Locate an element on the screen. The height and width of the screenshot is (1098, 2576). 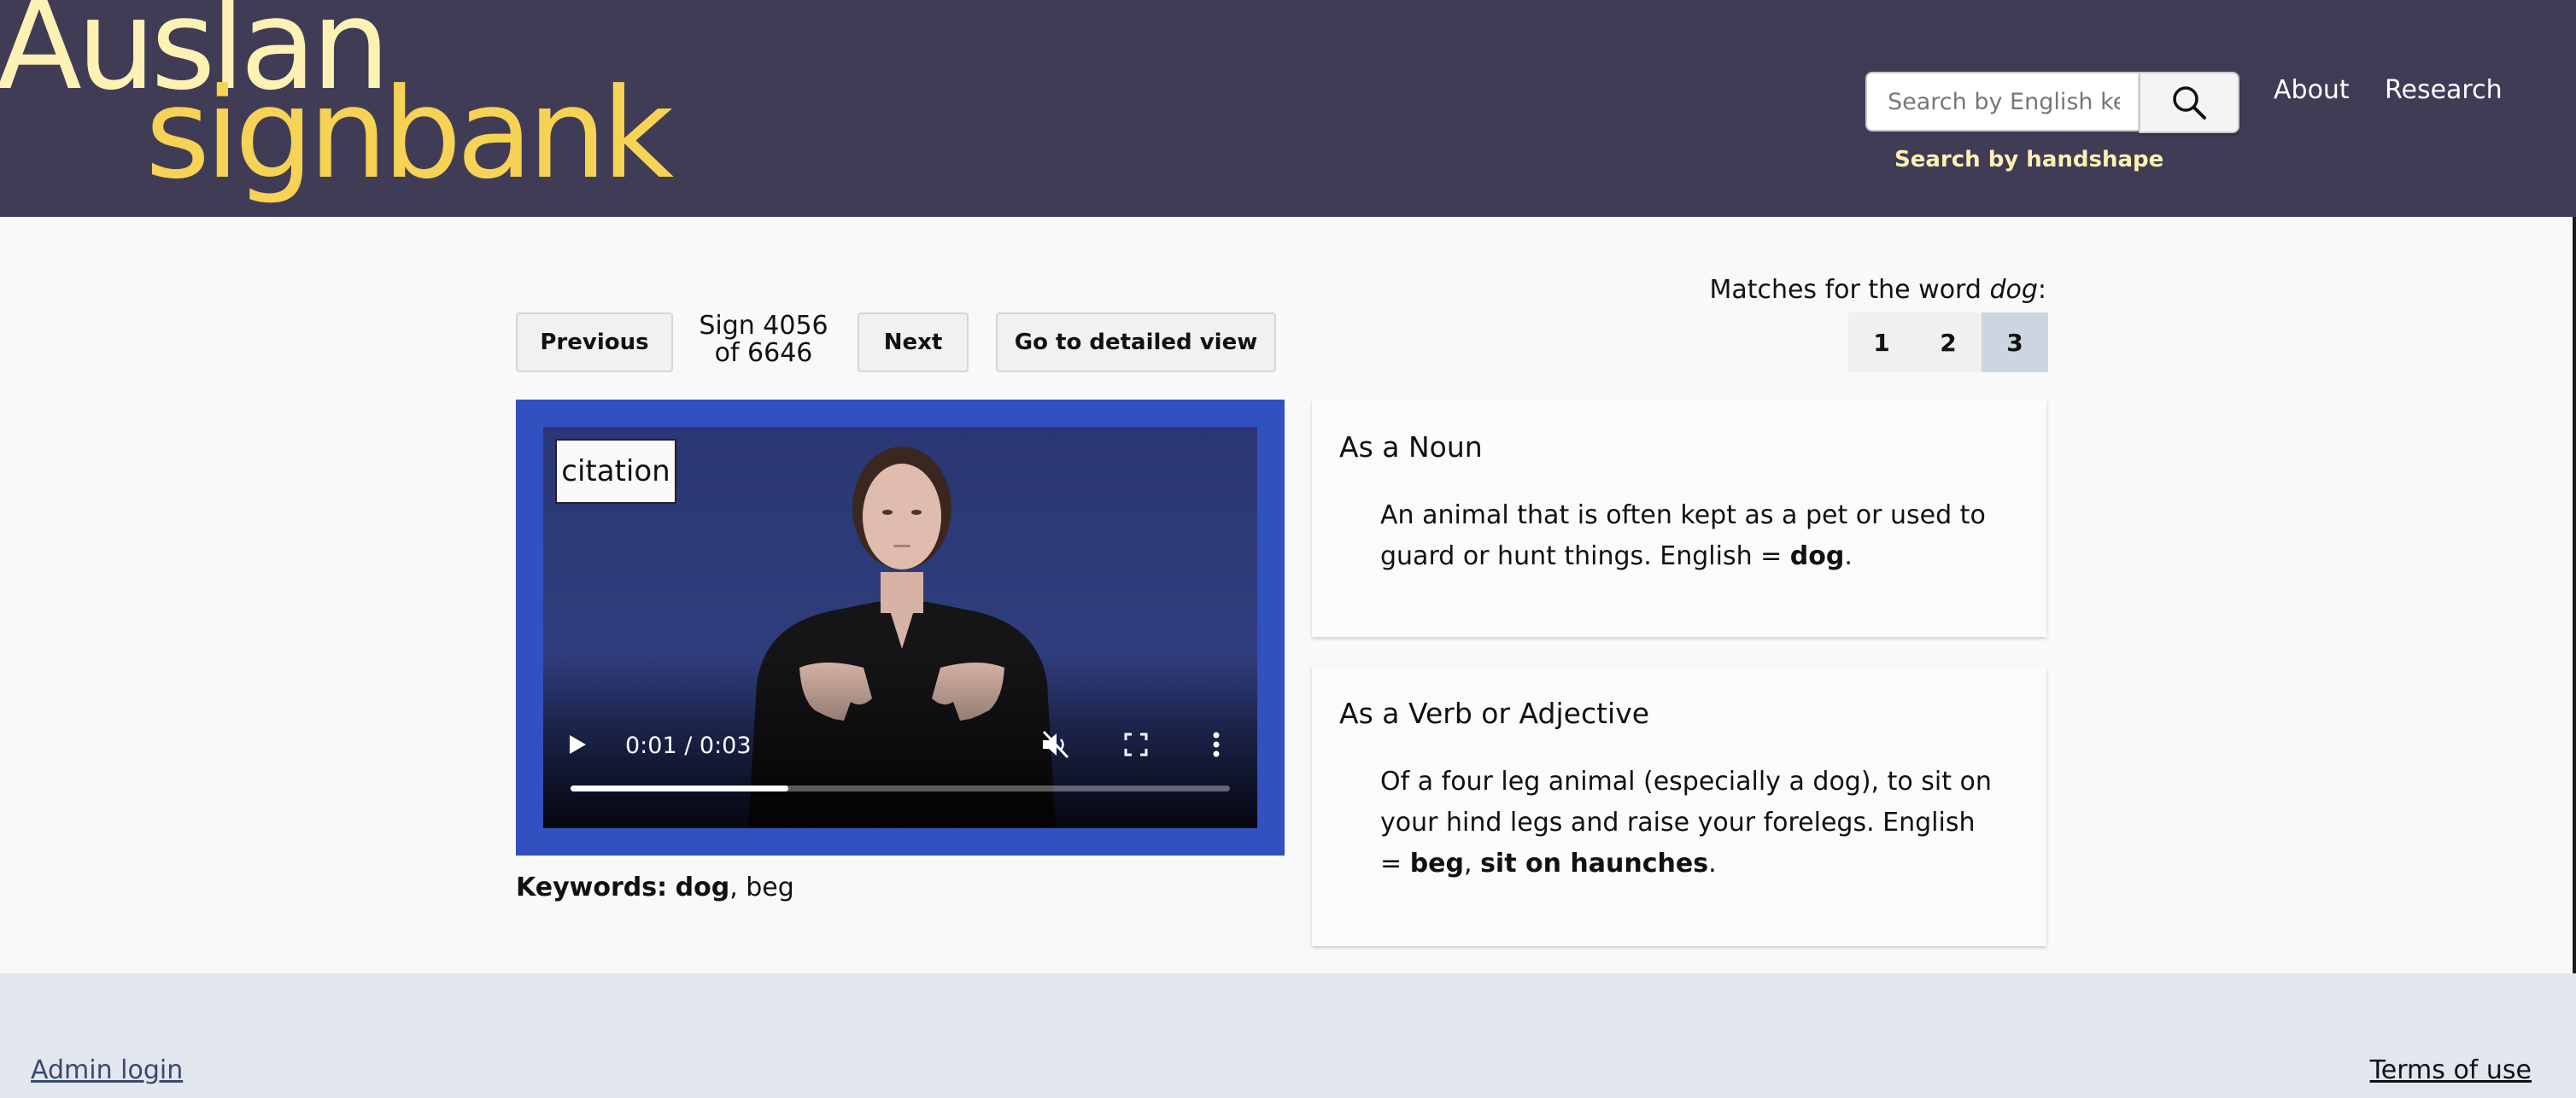
nav-about-link: About is located at coordinates (2312, 90).